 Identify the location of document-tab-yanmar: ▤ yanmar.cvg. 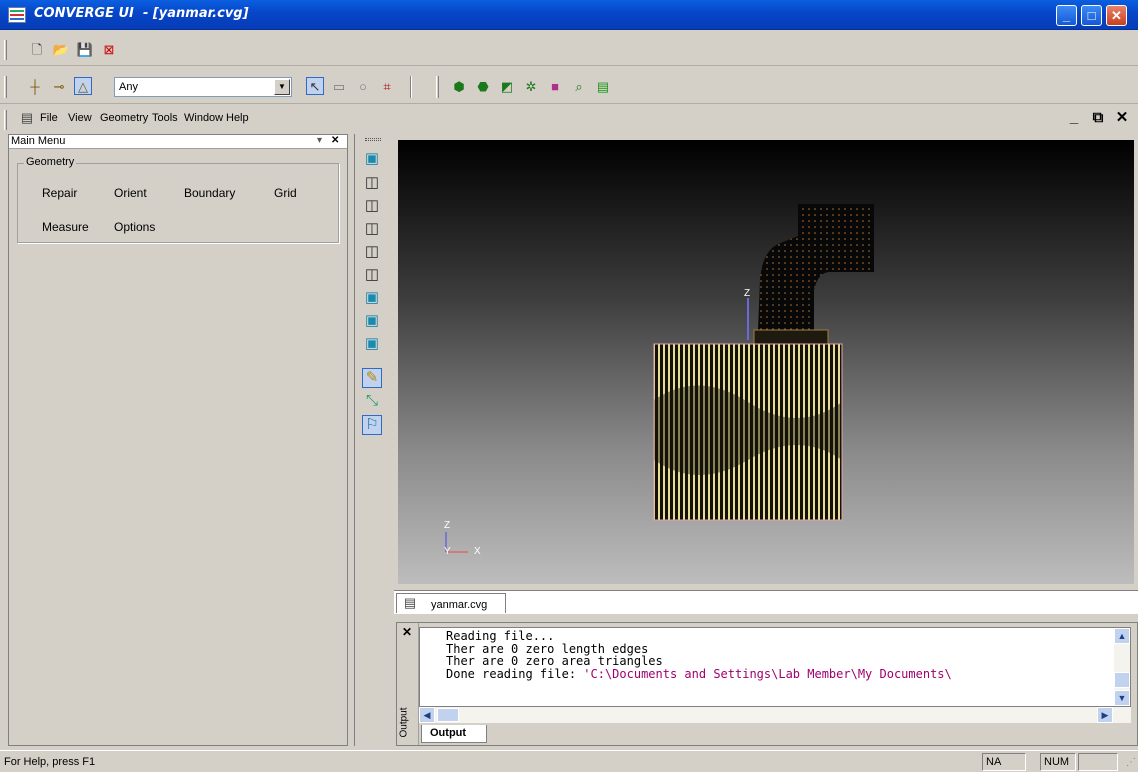
(451, 603).